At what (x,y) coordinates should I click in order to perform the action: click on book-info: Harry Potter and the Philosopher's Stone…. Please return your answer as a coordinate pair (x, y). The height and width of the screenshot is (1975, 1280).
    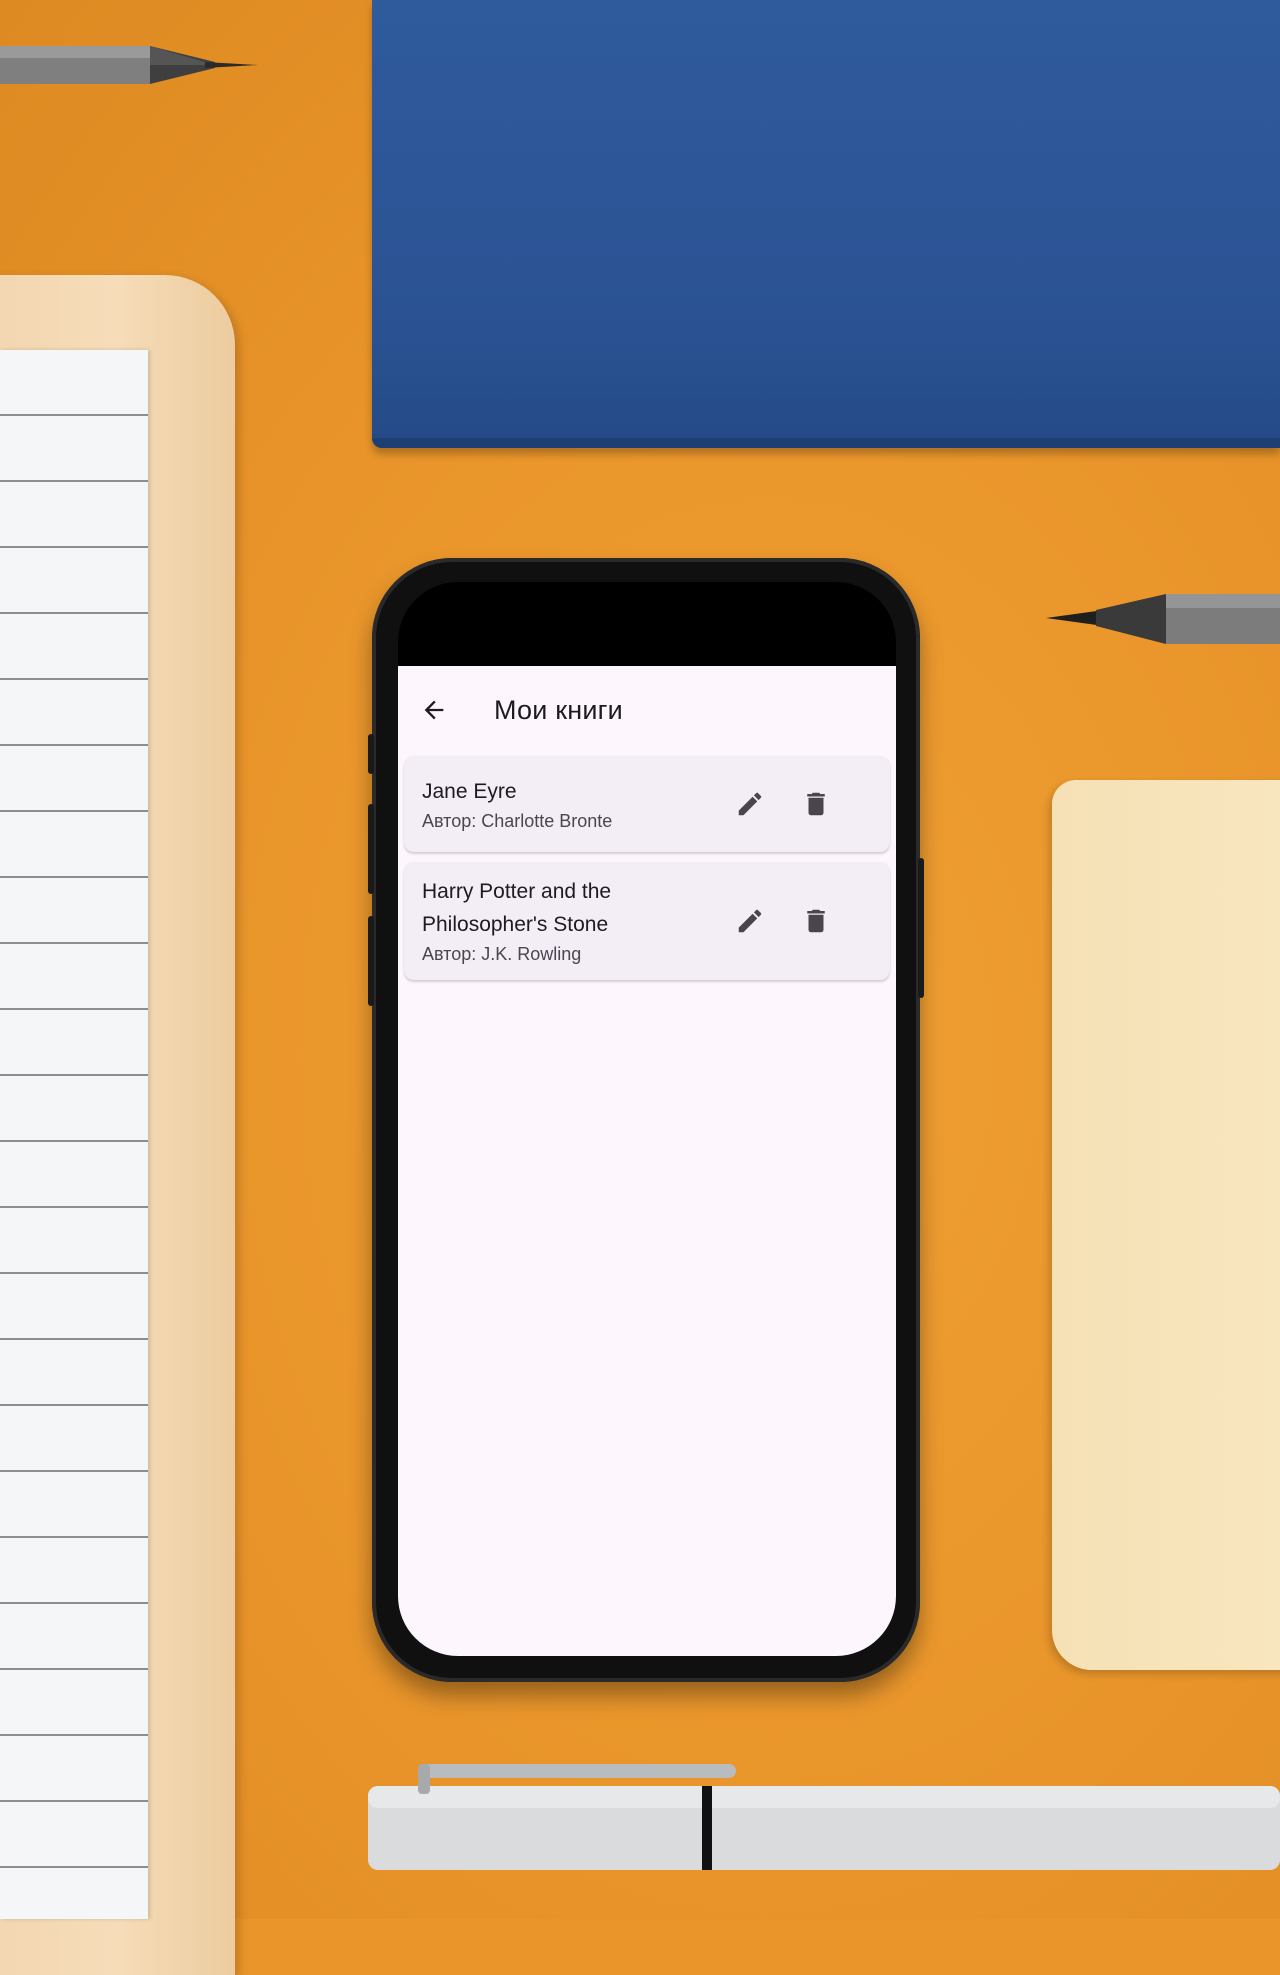
    Looking at the image, I should click on (572, 921).